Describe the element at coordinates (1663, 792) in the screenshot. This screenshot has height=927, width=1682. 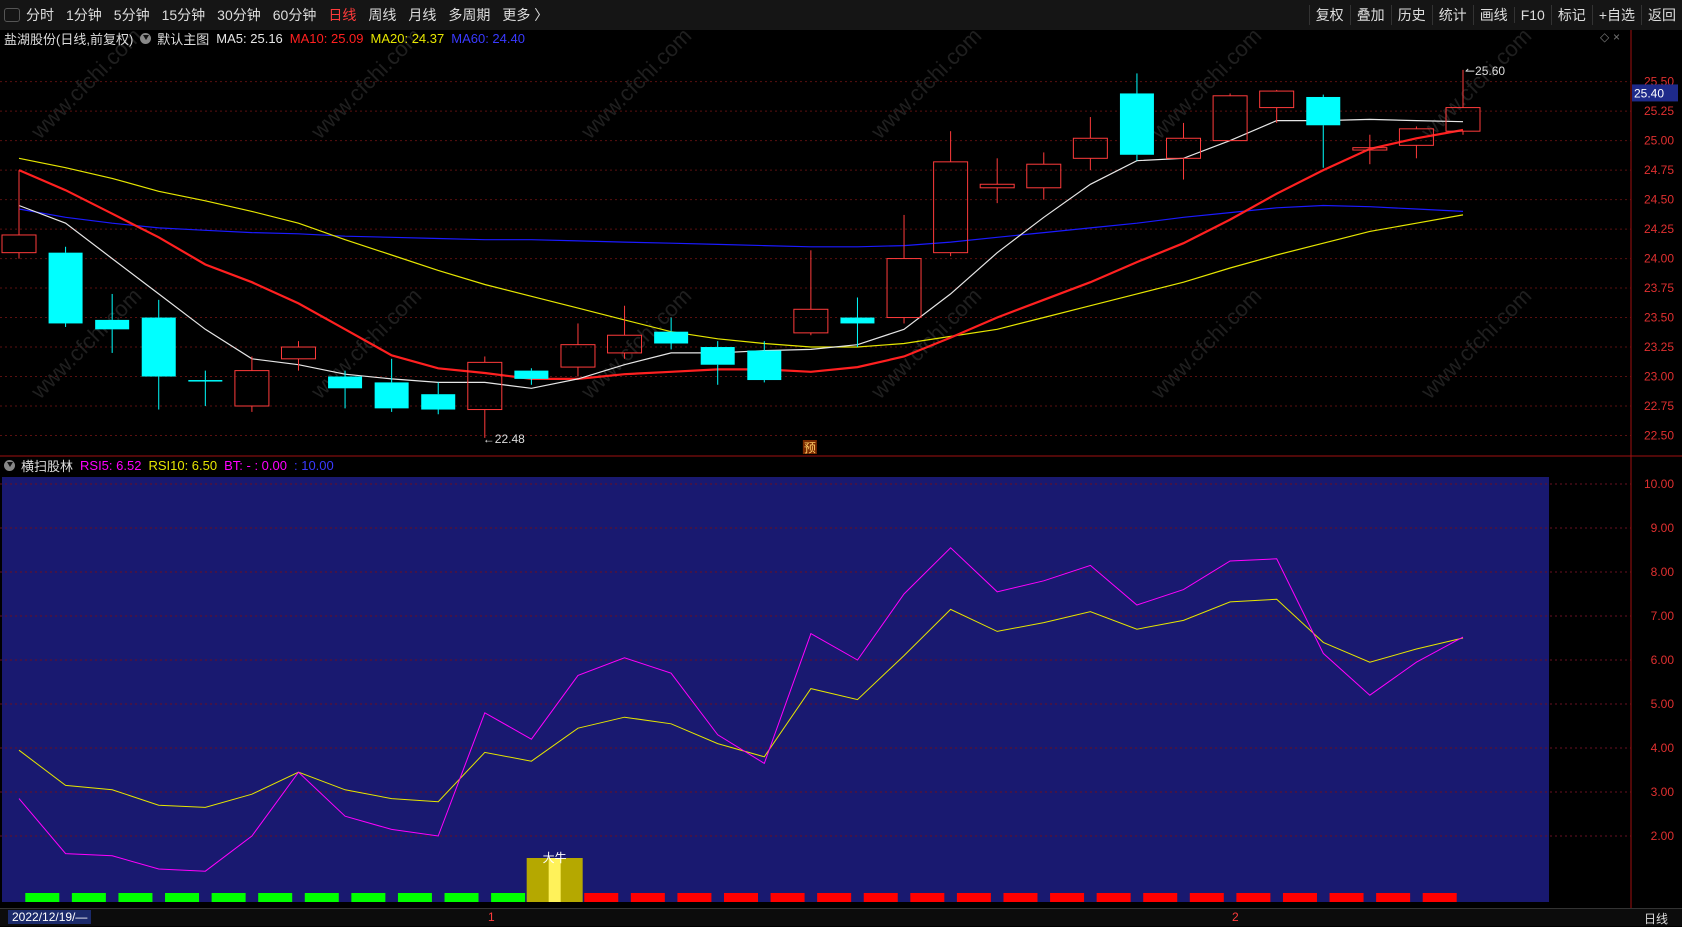
I see `rsi-tick-label: 3.00` at that location.